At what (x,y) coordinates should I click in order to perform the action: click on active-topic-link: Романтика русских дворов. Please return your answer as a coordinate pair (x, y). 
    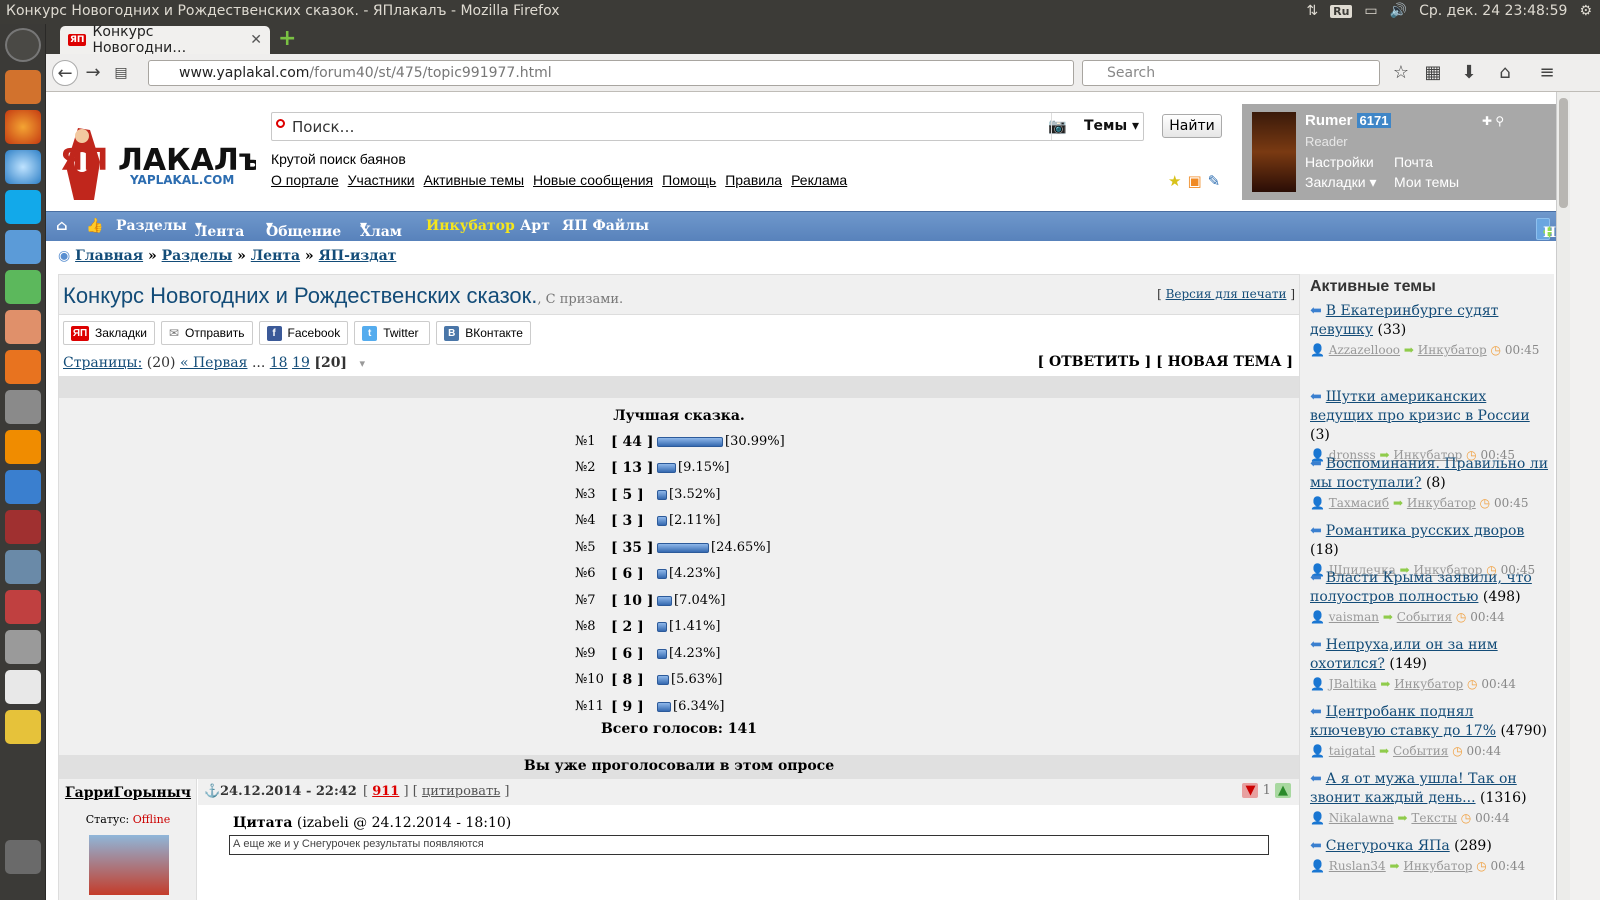
    Looking at the image, I should click on (1425, 531).